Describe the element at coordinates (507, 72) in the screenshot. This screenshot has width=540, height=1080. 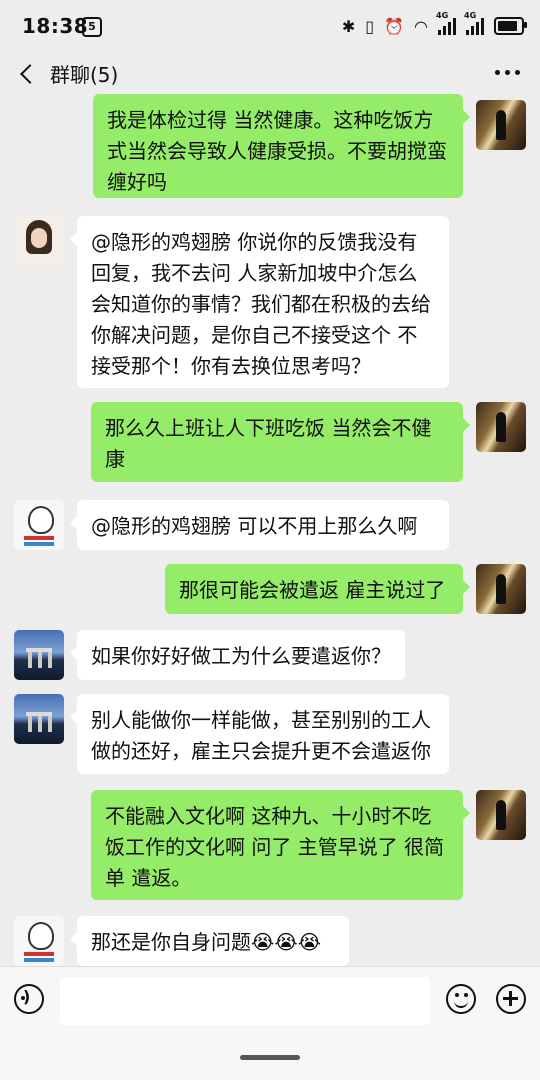
I see `more-options-icon` at that location.